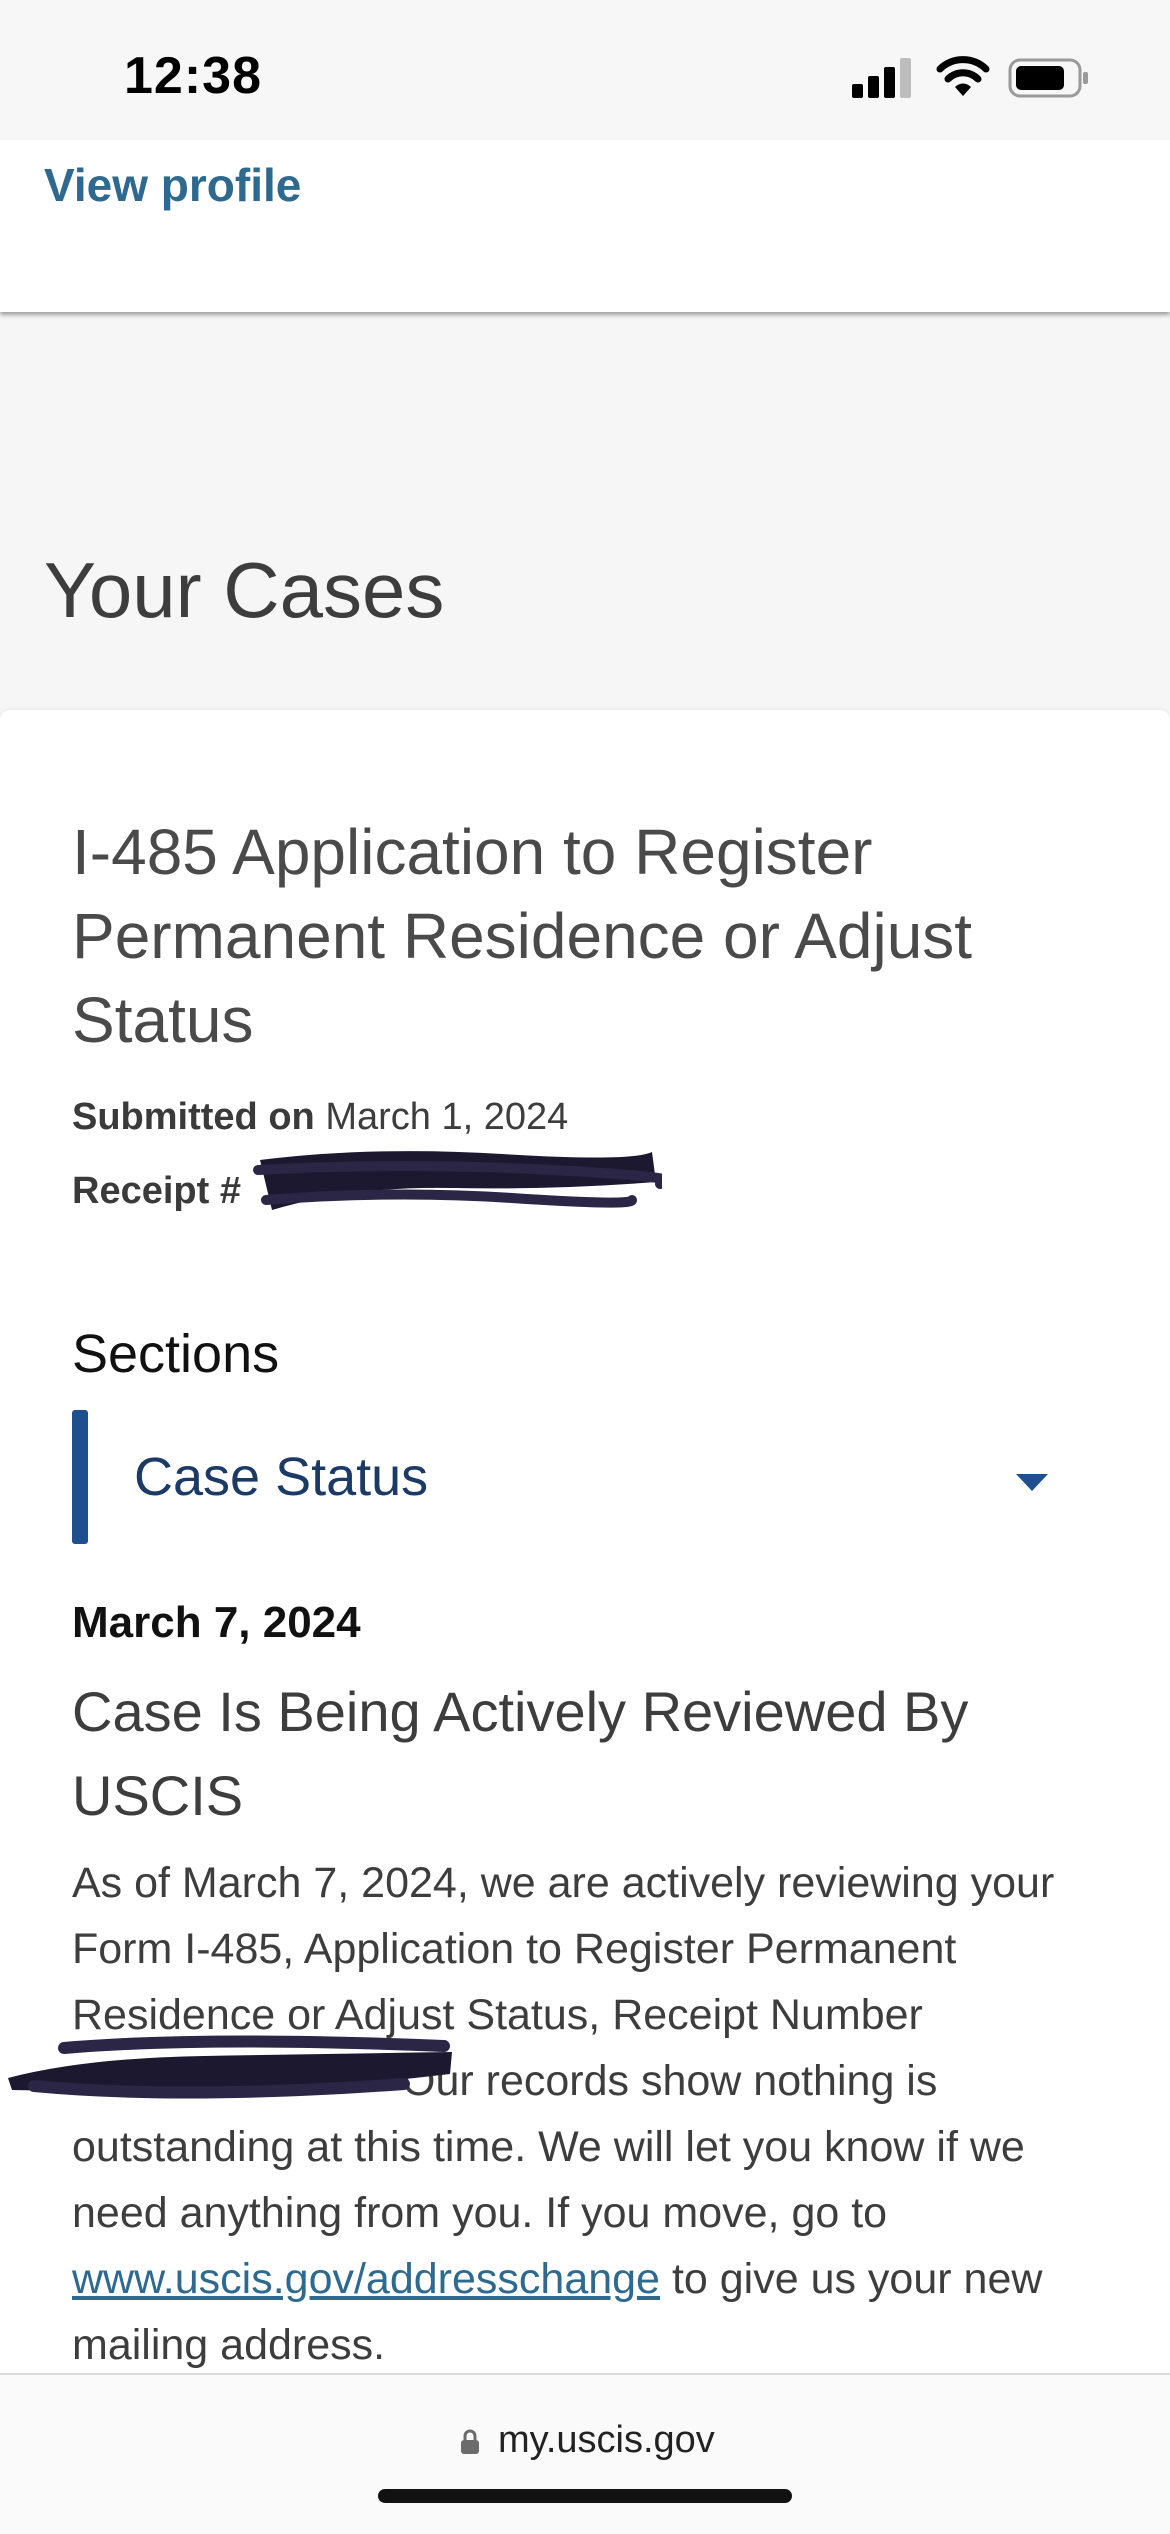  Describe the element at coordinates (80, 1477) in the screenshot. I see `accordion-accent-bar` at that location.